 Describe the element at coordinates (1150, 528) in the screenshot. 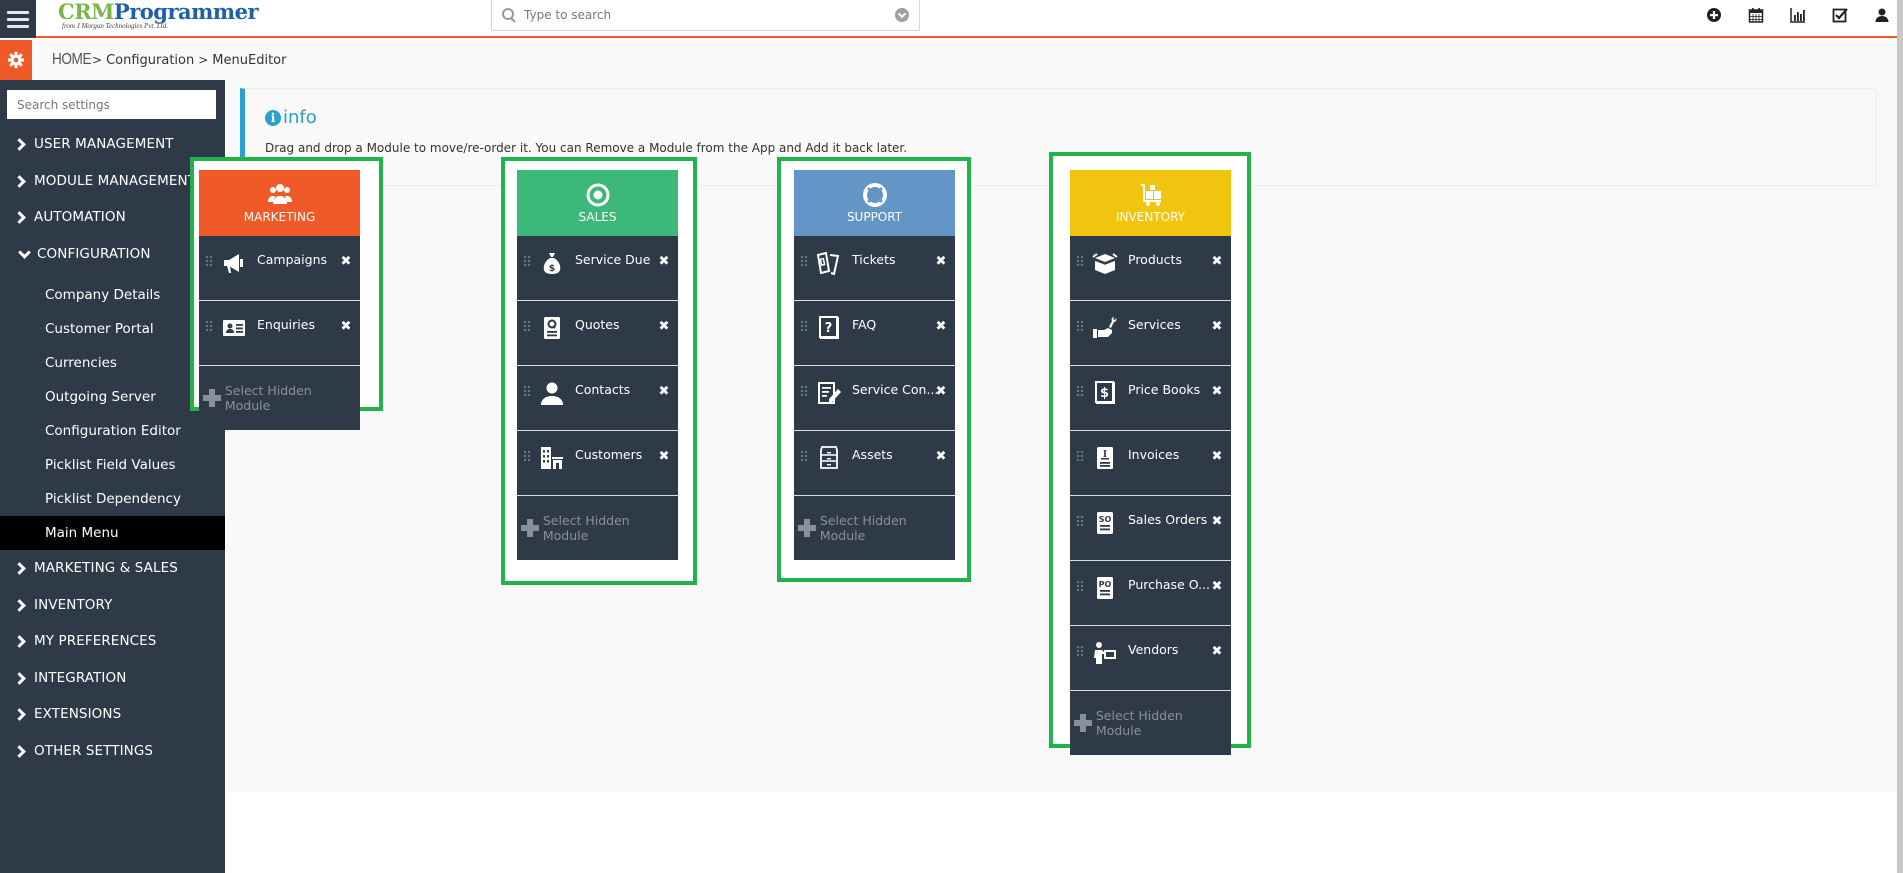

I see `module-item: SO Sales Orders ✖` at that location.